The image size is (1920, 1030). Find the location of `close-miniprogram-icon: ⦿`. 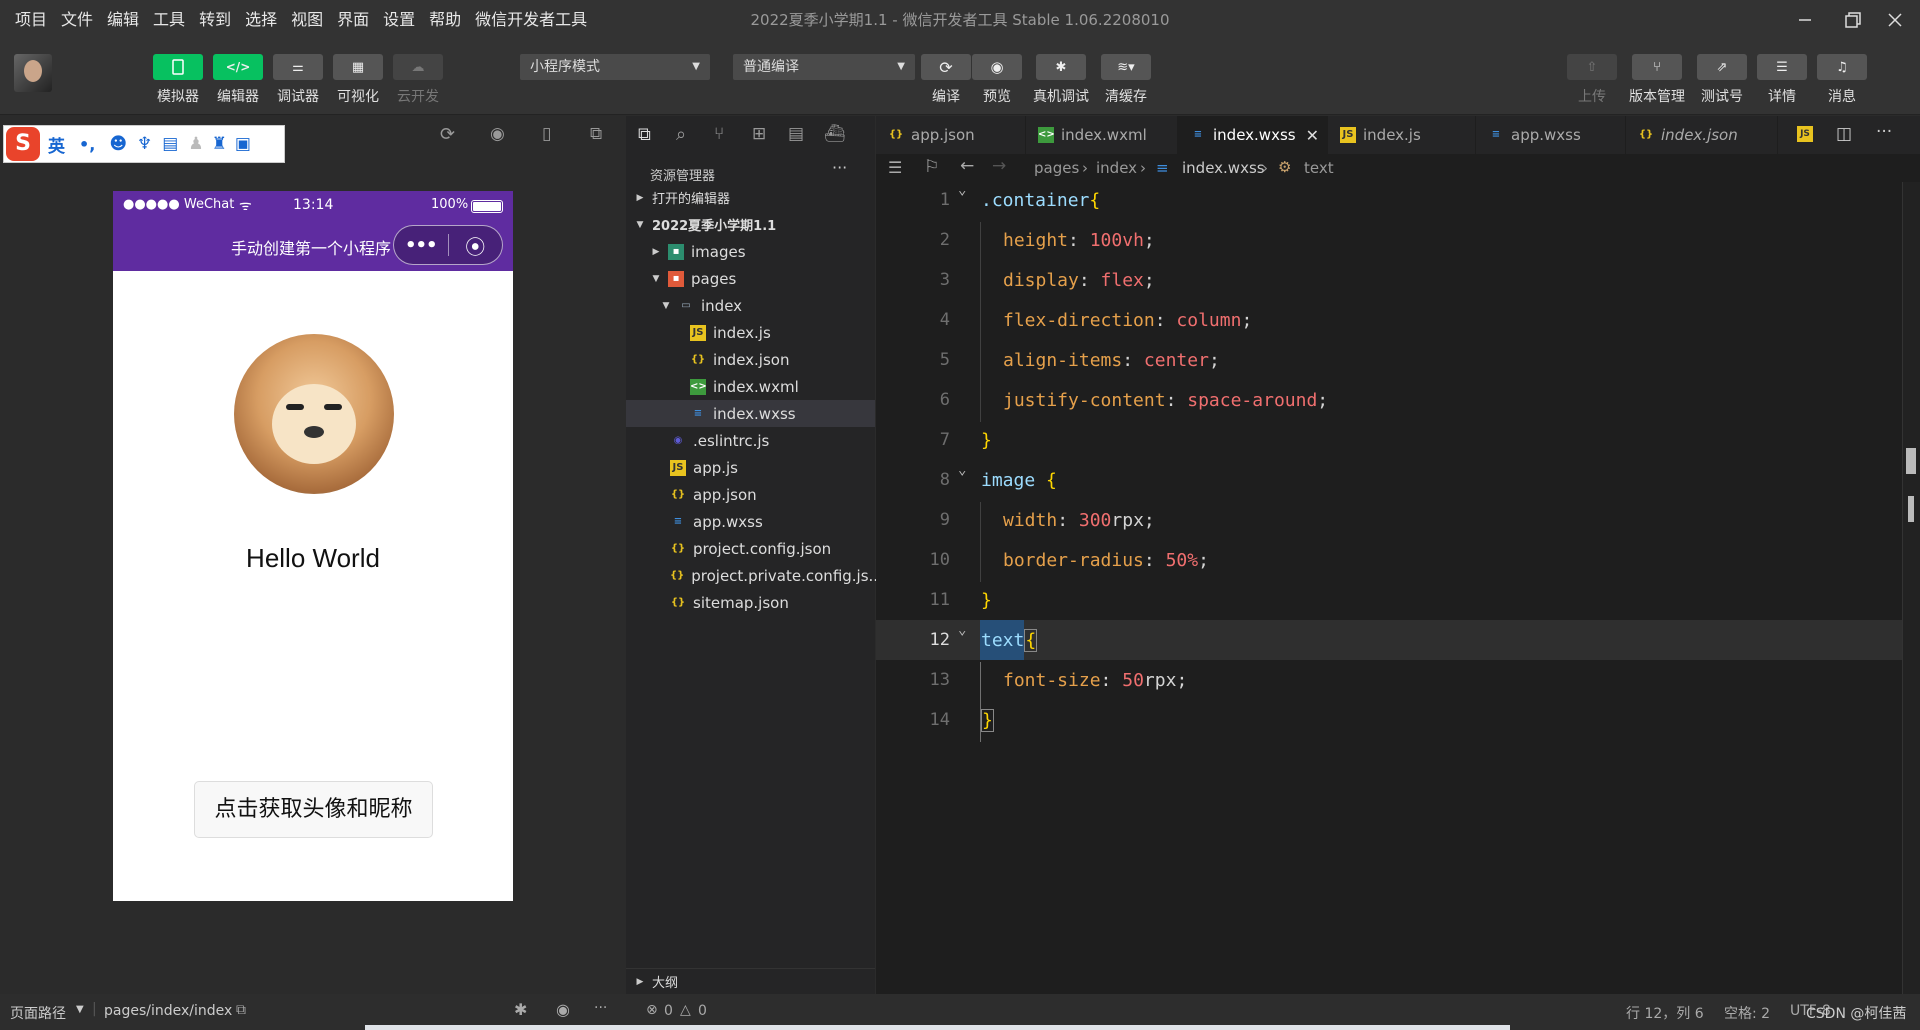

close-miniprogram-icon: ⦿ is located at coordinates (475, 245).